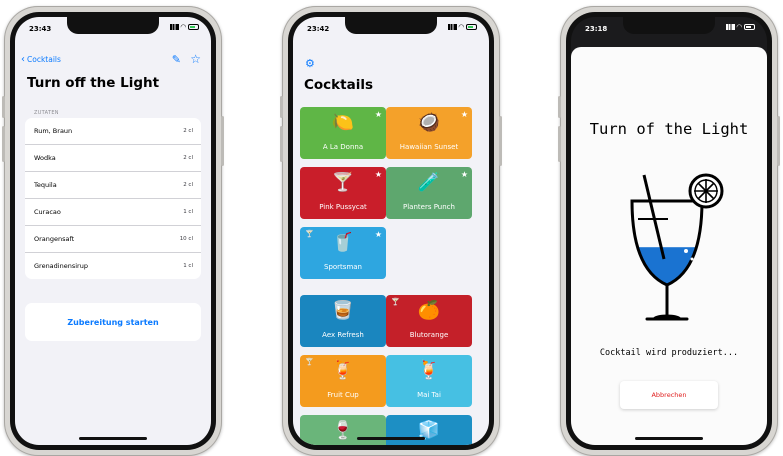 The height and width of the screenshot is (456, 783). I want to click on start-preparation-button: Zubereitung starten, so click(113, 322).